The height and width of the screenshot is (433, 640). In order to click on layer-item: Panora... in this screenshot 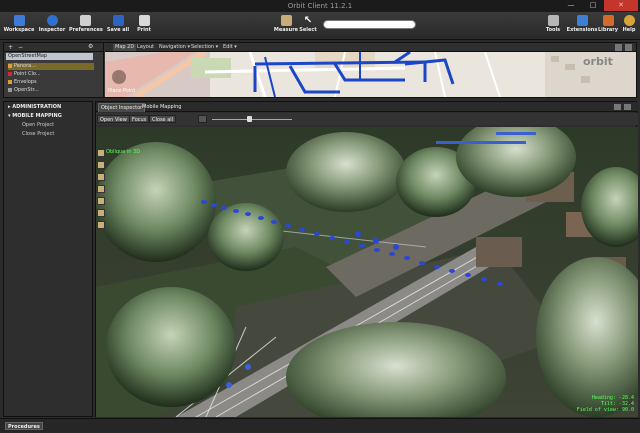, I will do `click(51, 66)`.